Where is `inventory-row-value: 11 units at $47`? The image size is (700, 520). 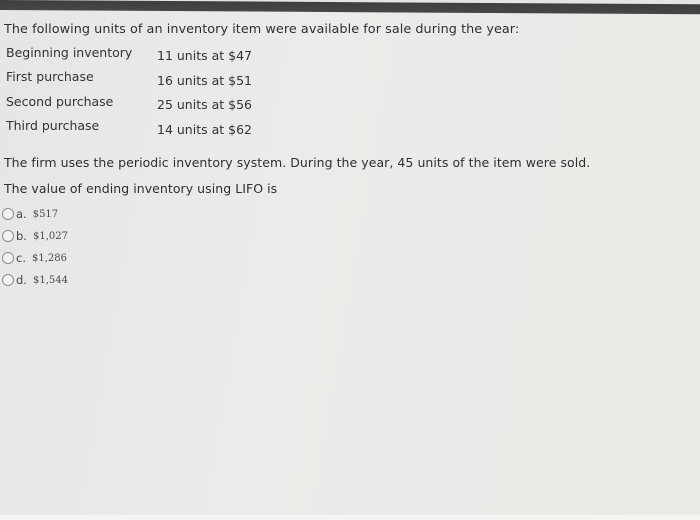 inventory-row-value: 11 units at $47 is located at coordinates (204, 55).